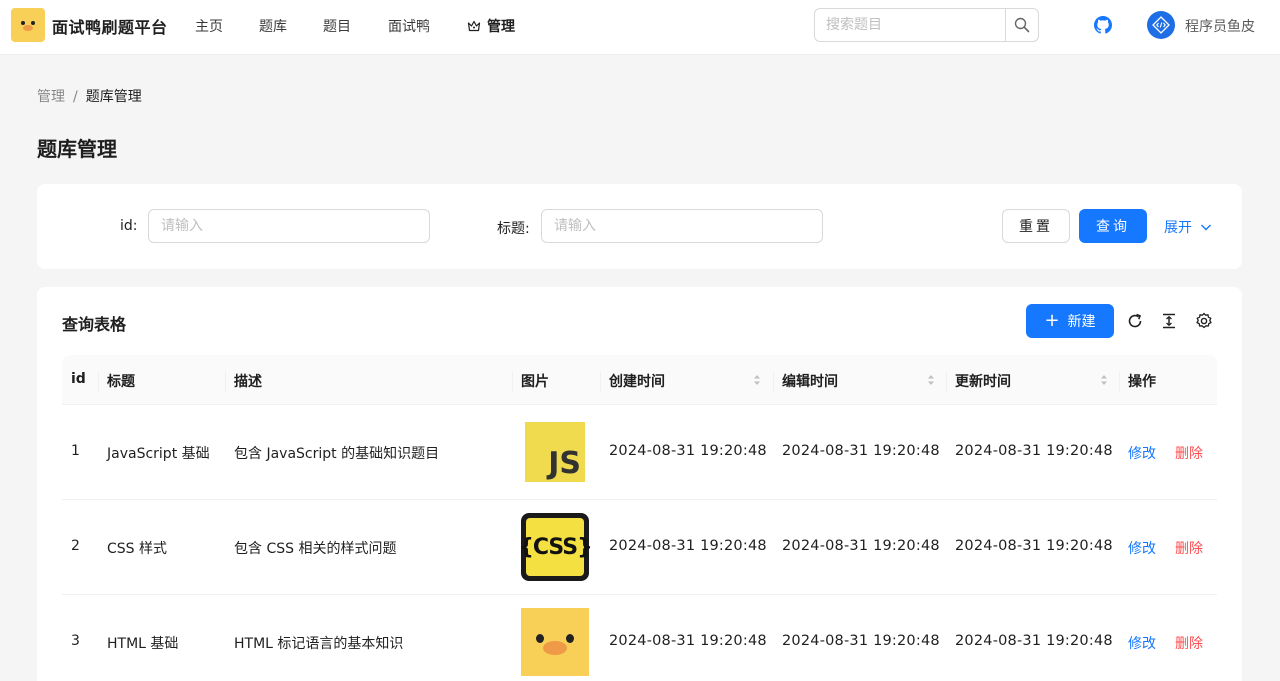 The image size is (1280, 681). Describe the element at coordinates (1204, 321) in the screenshot. I see `settings-gear-icon` at that location.